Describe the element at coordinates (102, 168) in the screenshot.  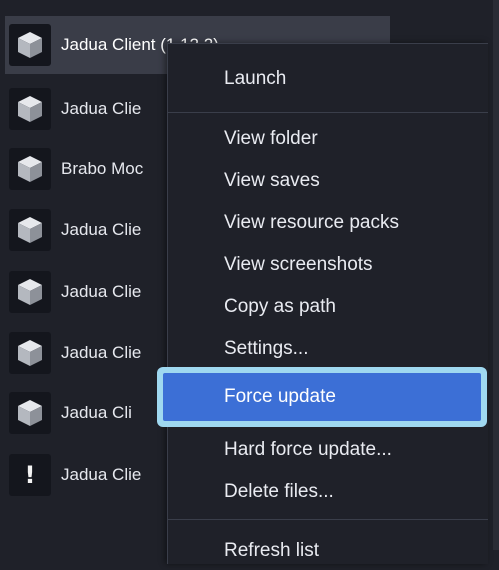
I see `instance-label: Brabo Moc` at that location.